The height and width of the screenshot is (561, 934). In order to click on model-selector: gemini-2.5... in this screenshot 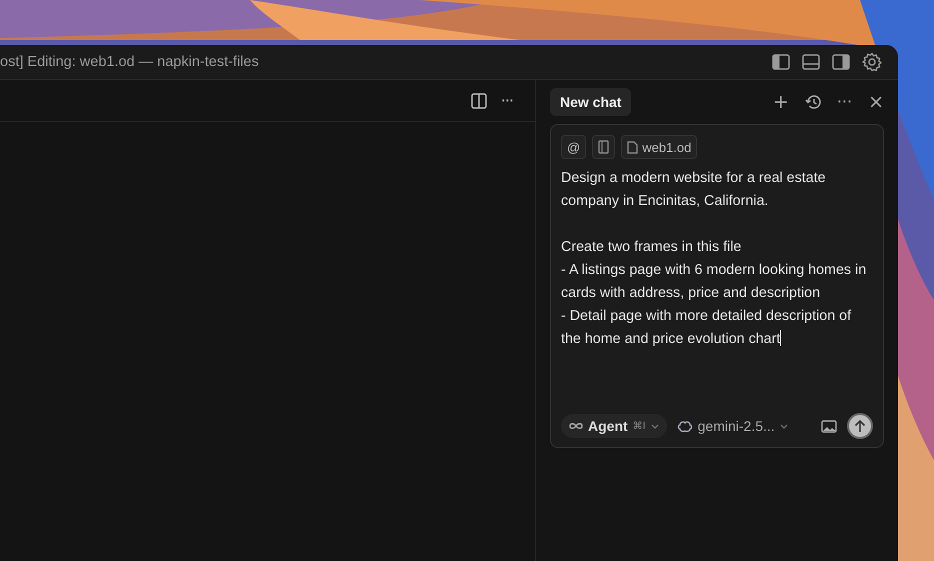, I will do `click(732, 426)`.